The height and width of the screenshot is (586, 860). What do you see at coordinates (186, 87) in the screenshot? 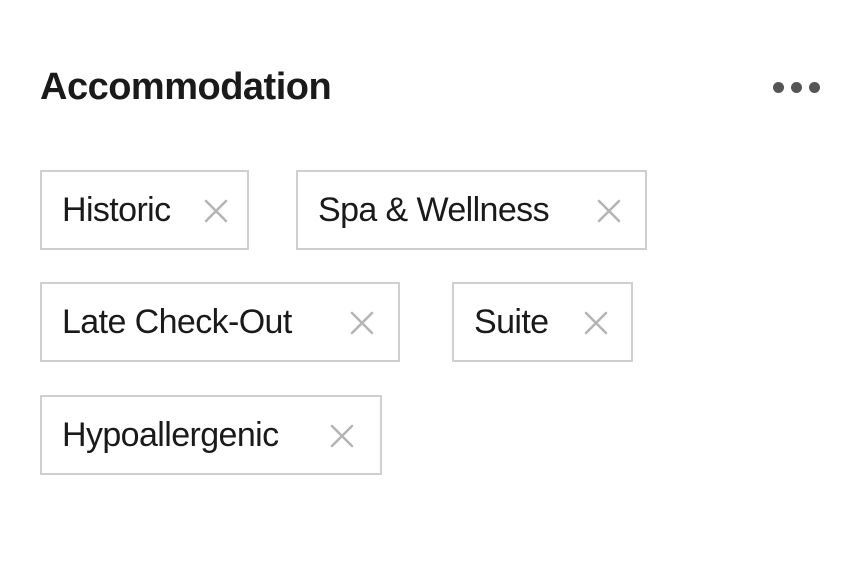
I see `panel-title: Accommodation` at bounding box center [186, 87].